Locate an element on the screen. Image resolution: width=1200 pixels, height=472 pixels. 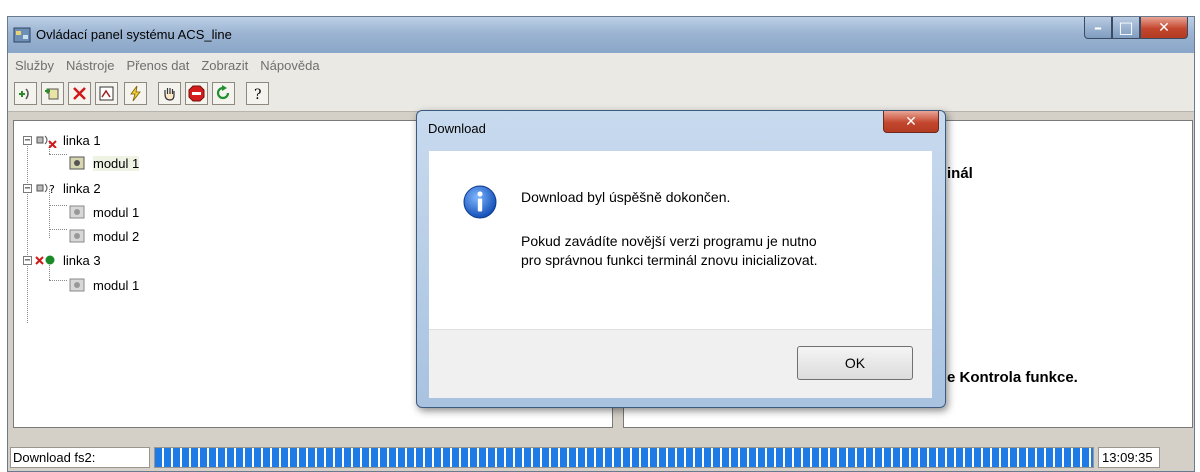
toolbar: ? is located at coordinates (601, 94).